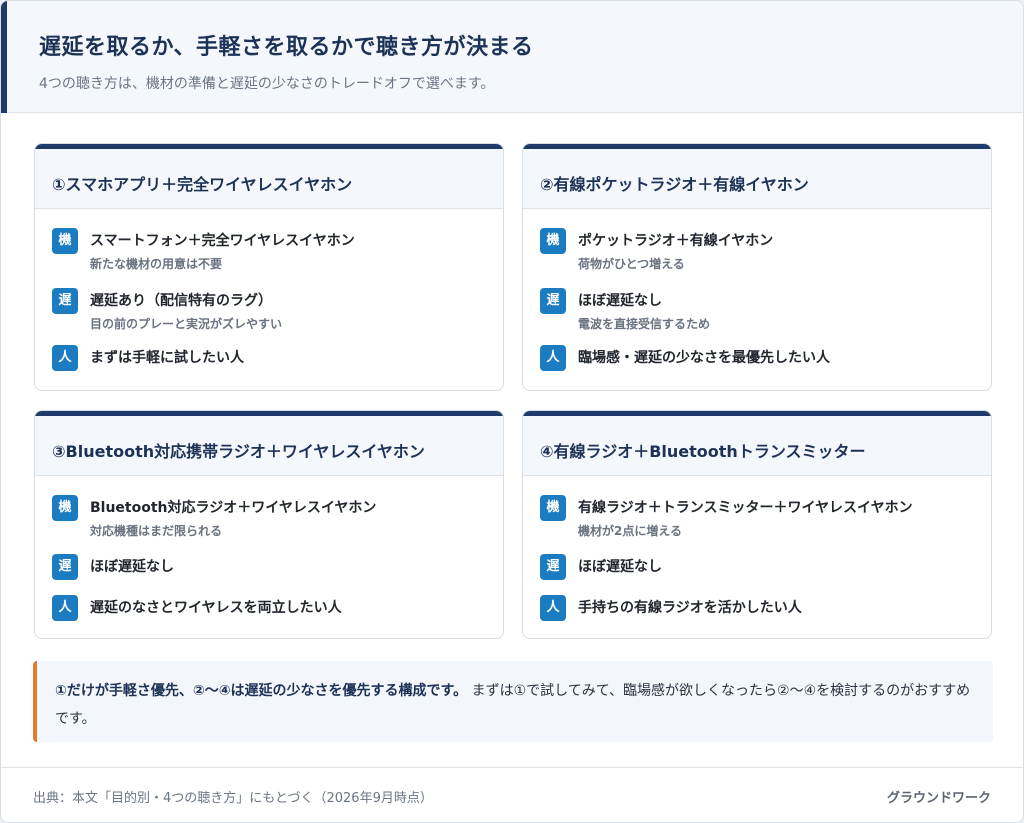 The image size is (1024, 823). I want to click on note-accent-bar, so click(35, 701).